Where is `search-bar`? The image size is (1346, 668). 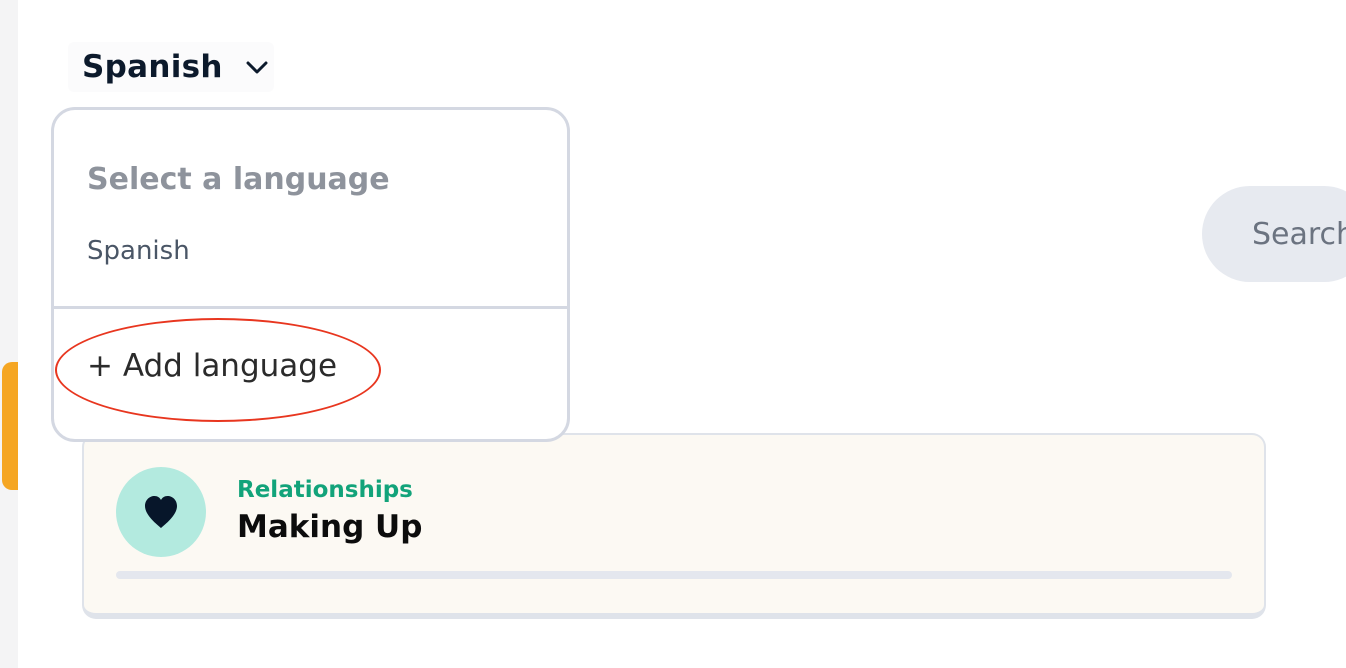 search-bar is located at coordinates (1274, 234).